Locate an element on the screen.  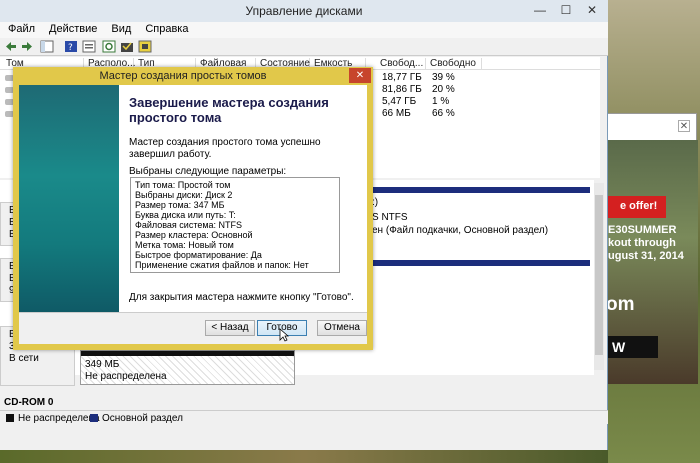
maximize-button: ☐ is located at coordinates (566, 10).